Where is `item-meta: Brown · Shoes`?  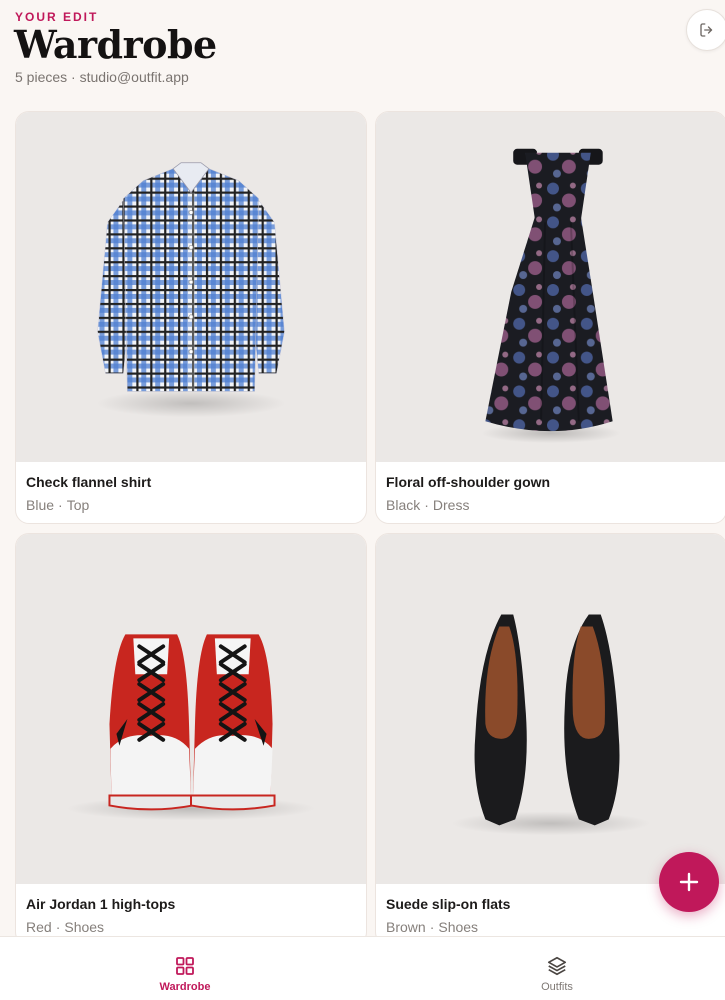
item-meta: Brown · Shoes is located at coordinates (432, 927).